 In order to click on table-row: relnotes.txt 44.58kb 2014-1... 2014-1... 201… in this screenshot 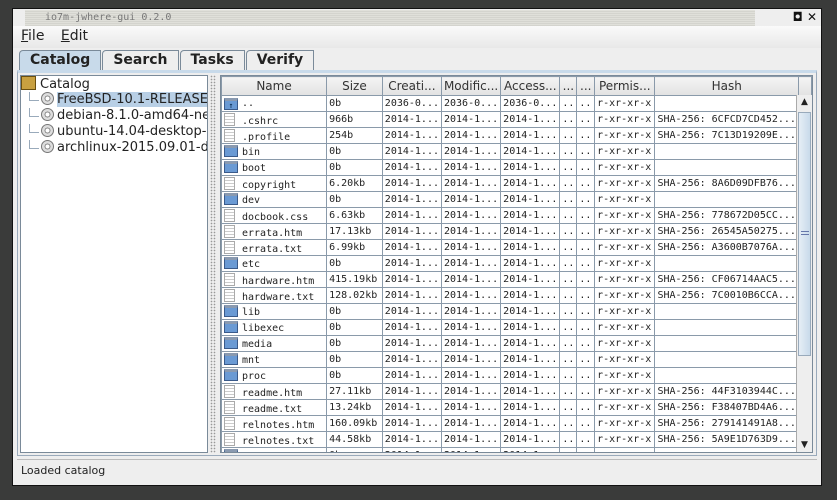, I will do `click(516, 439)`.